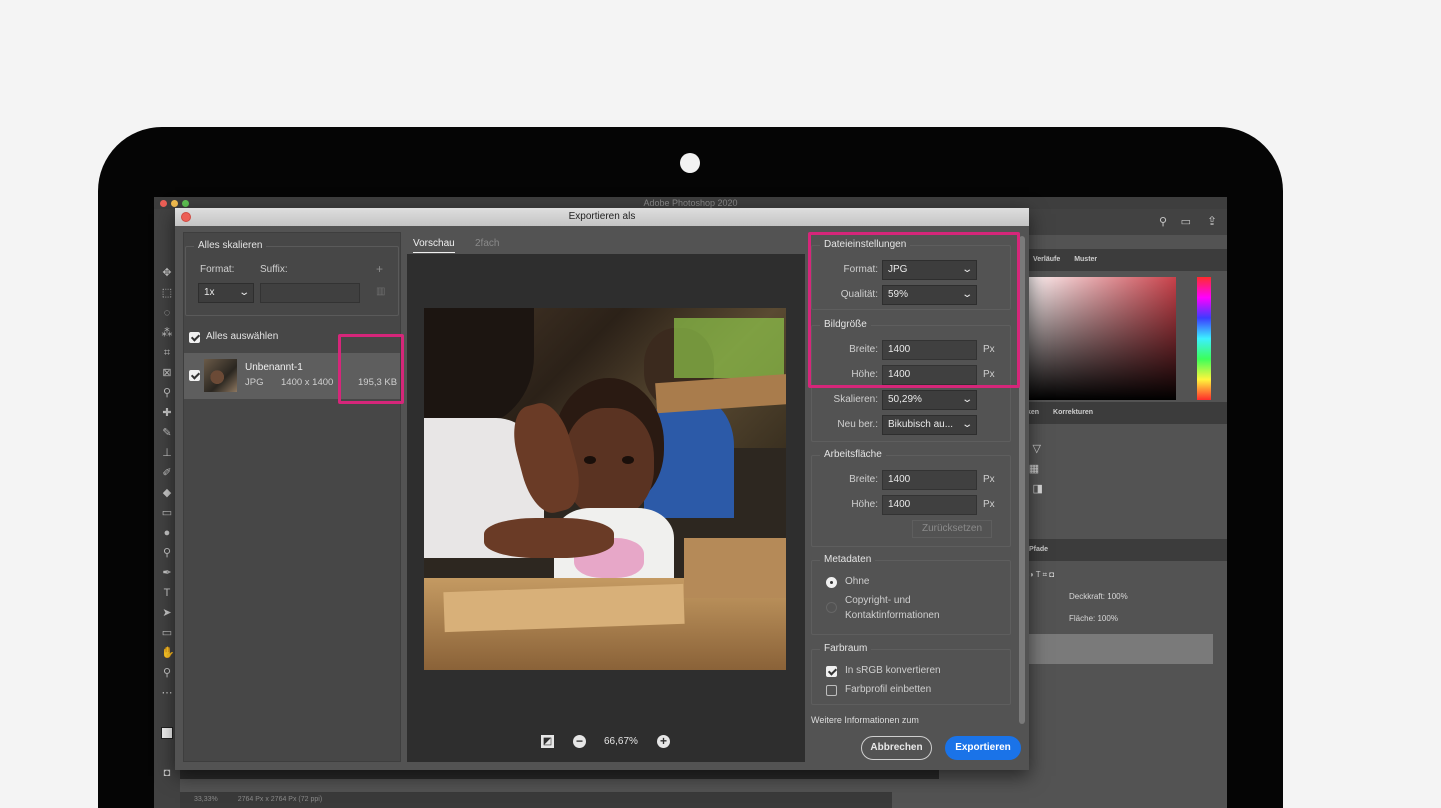 The height and width of the screenshot is (808, 1441). I want to click on scale-select-value: 1x, so click(209, 292).